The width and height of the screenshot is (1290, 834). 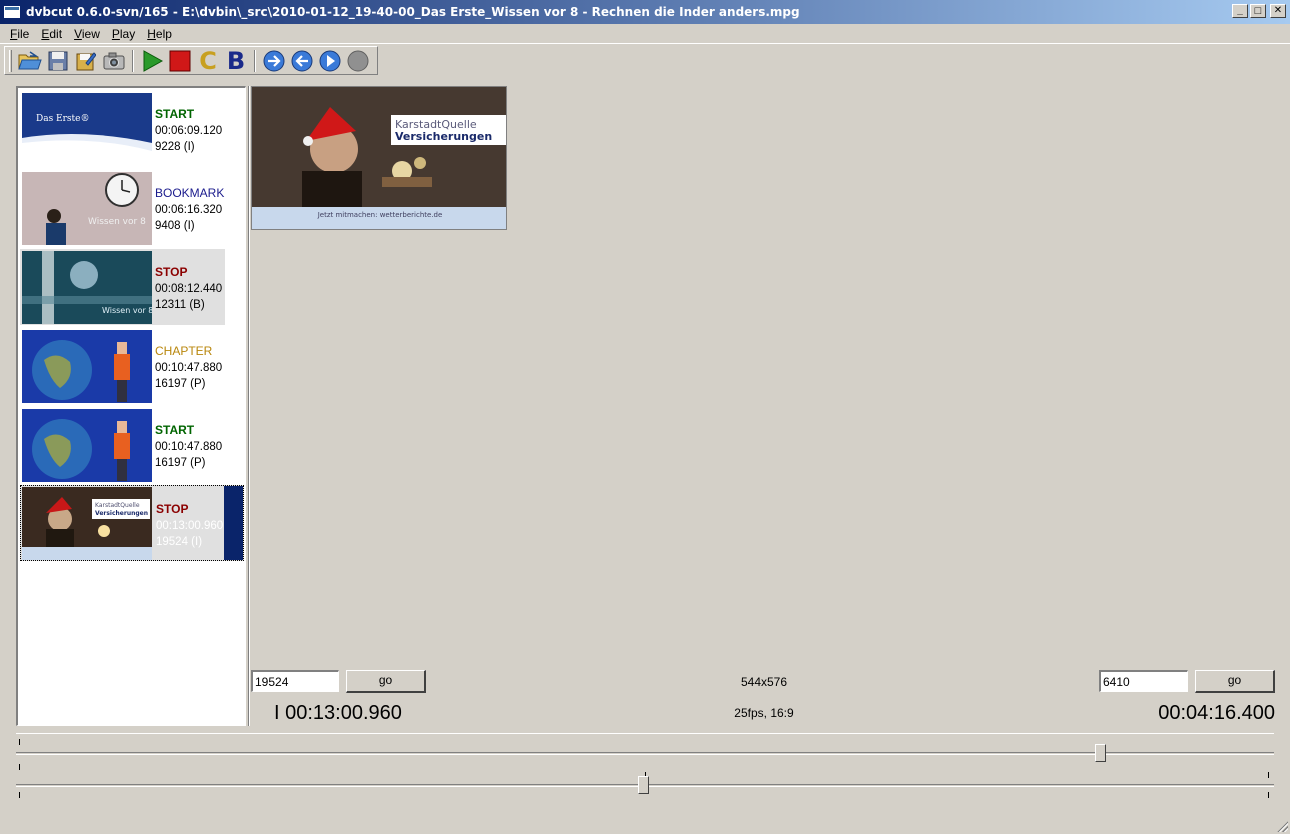 I want to click on save-as-button, so click(x=86, y=61).